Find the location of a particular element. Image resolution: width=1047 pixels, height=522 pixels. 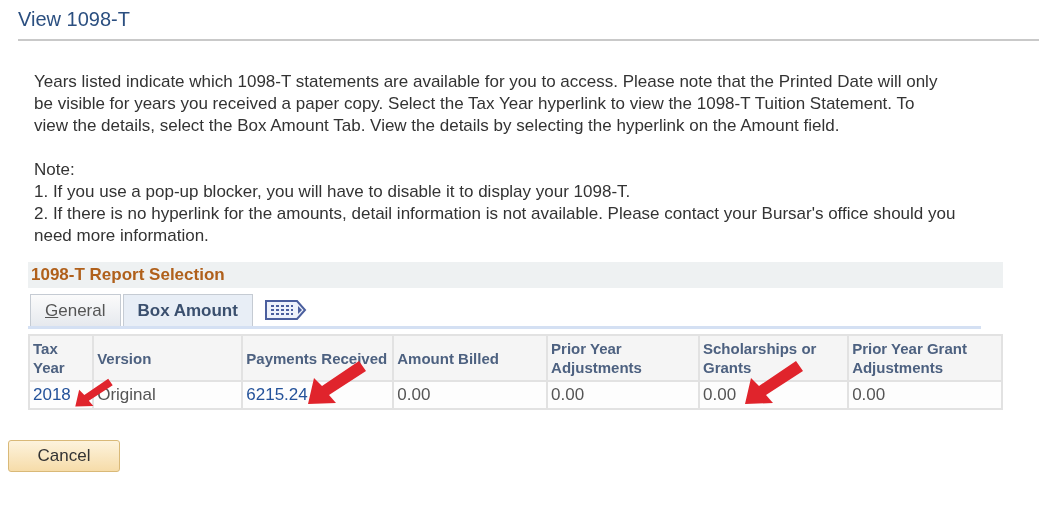

page-title: View 1098-T is located at coordinates (74, 19).